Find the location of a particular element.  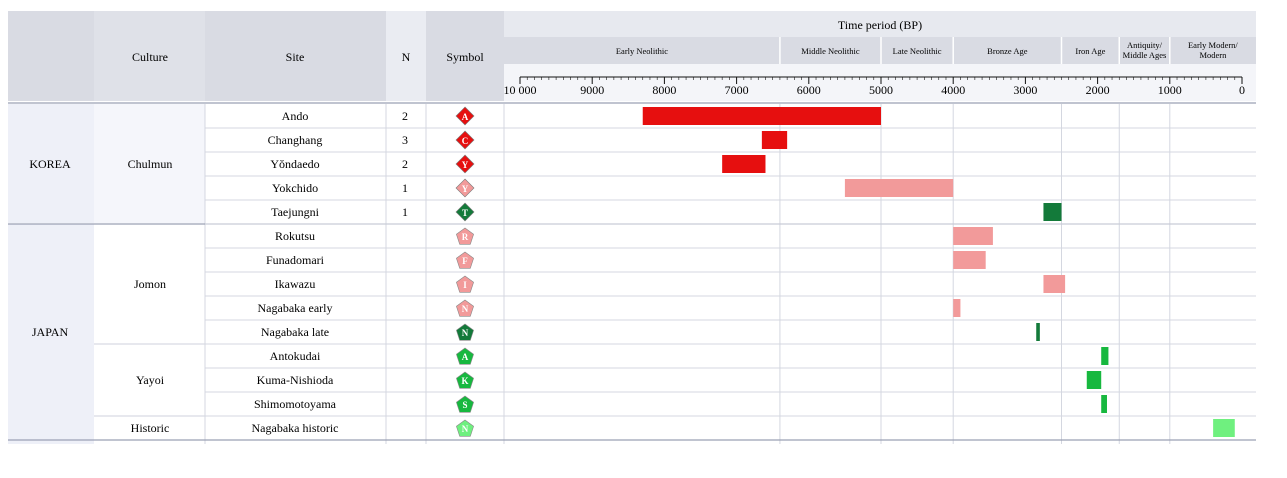

site-column-header: Site is located at coordinates (295, 57).